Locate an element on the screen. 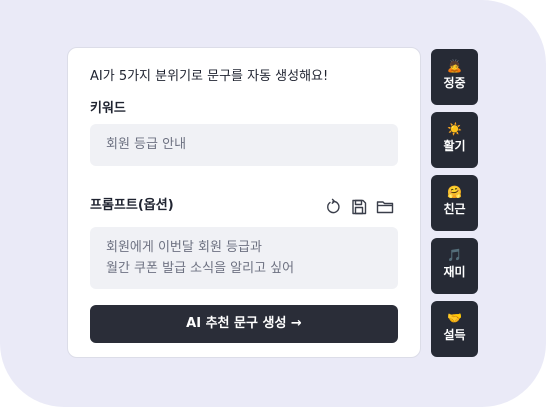 The image size is (546, 407). prompt-line: 회원에게 이번달 회원 등급과 is located at coordinates (184, 247).